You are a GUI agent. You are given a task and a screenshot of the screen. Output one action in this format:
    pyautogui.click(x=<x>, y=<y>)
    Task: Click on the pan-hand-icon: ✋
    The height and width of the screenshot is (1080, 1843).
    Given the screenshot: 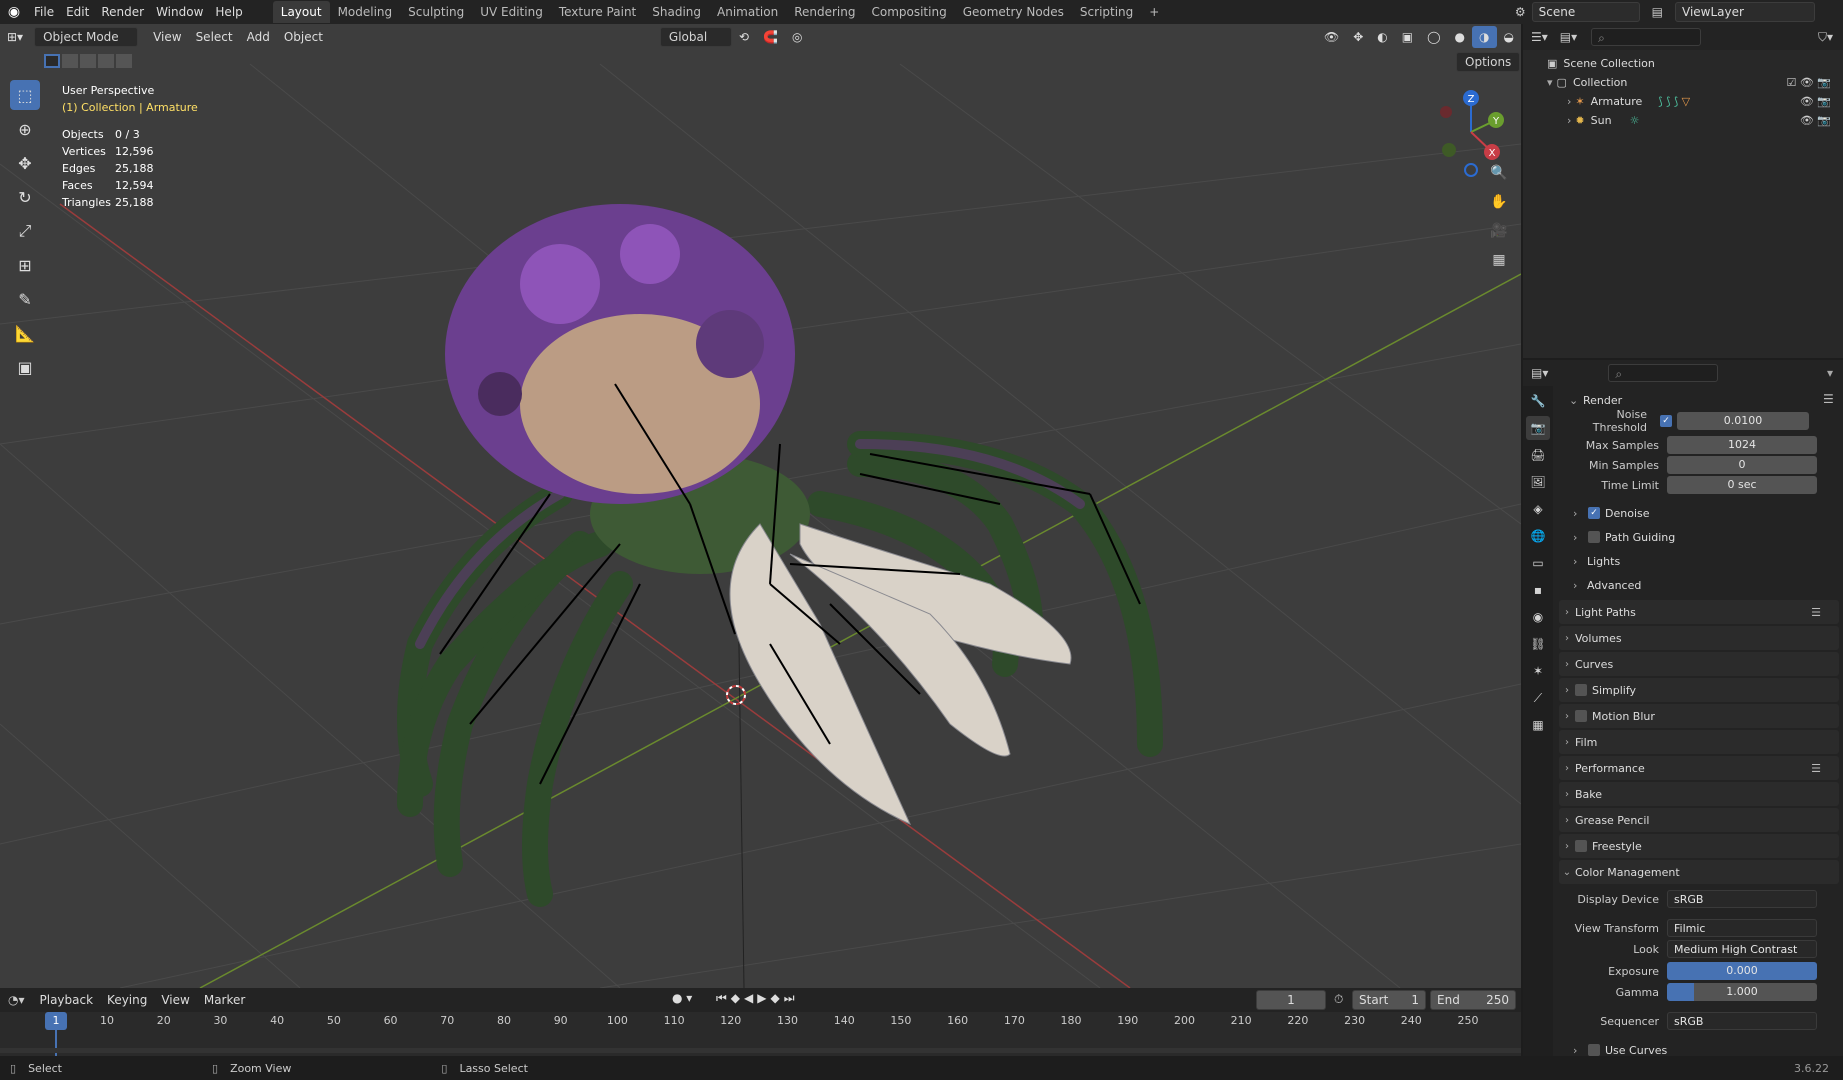 What is the action you would take?
    pyautogui.click(x=1499, y=202)
    